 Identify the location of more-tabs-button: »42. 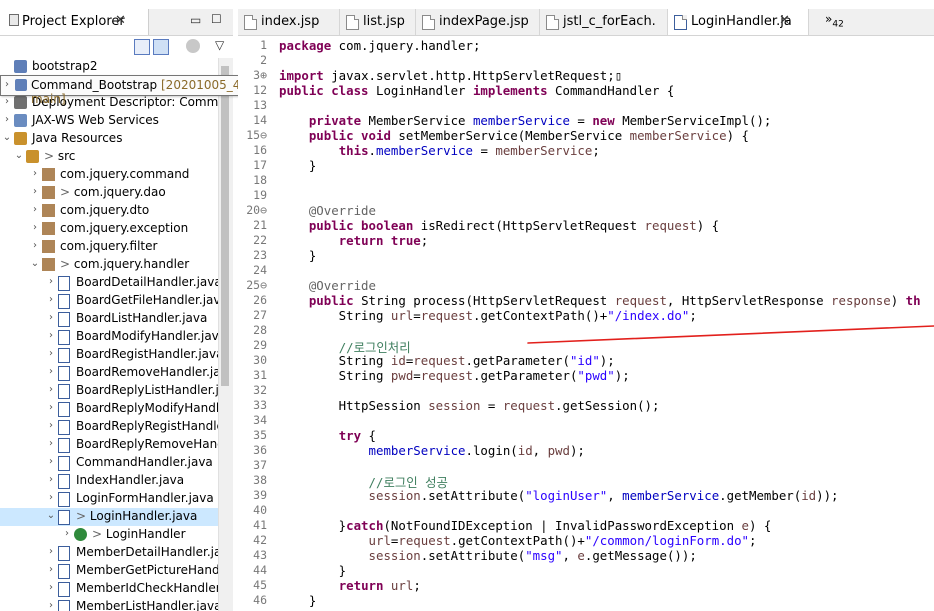
(834, 20).